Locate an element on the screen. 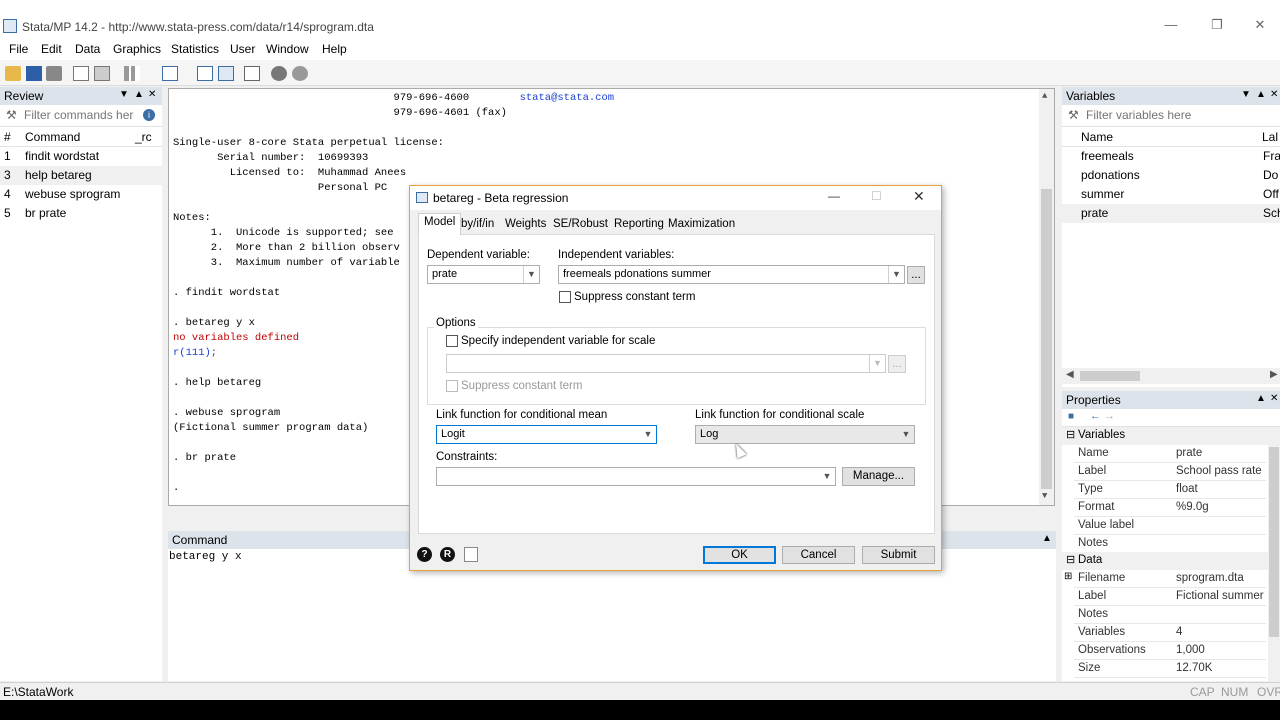 Image resolution: width=1280 pixels, height=720 pixels. property-row: Label Fictional summer is located at coordinates (1170, 597).